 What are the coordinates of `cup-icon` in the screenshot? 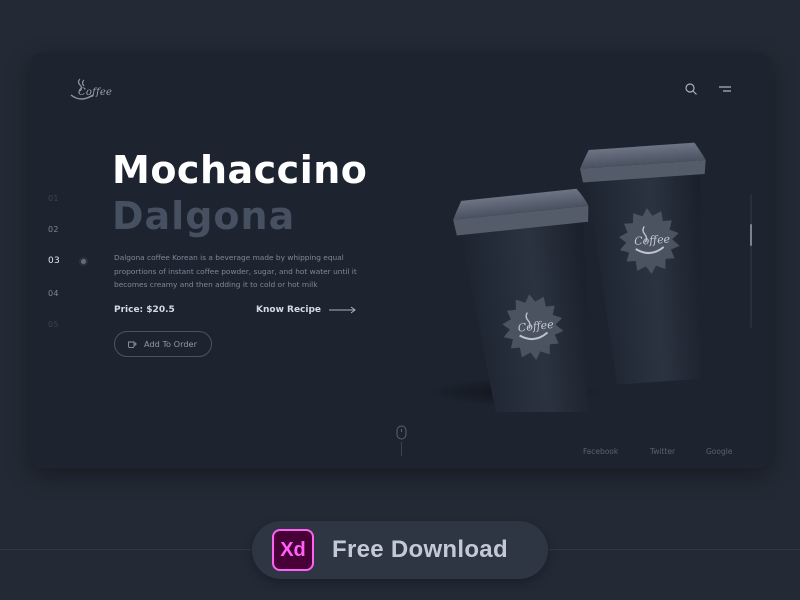 It's located at (132, 345).